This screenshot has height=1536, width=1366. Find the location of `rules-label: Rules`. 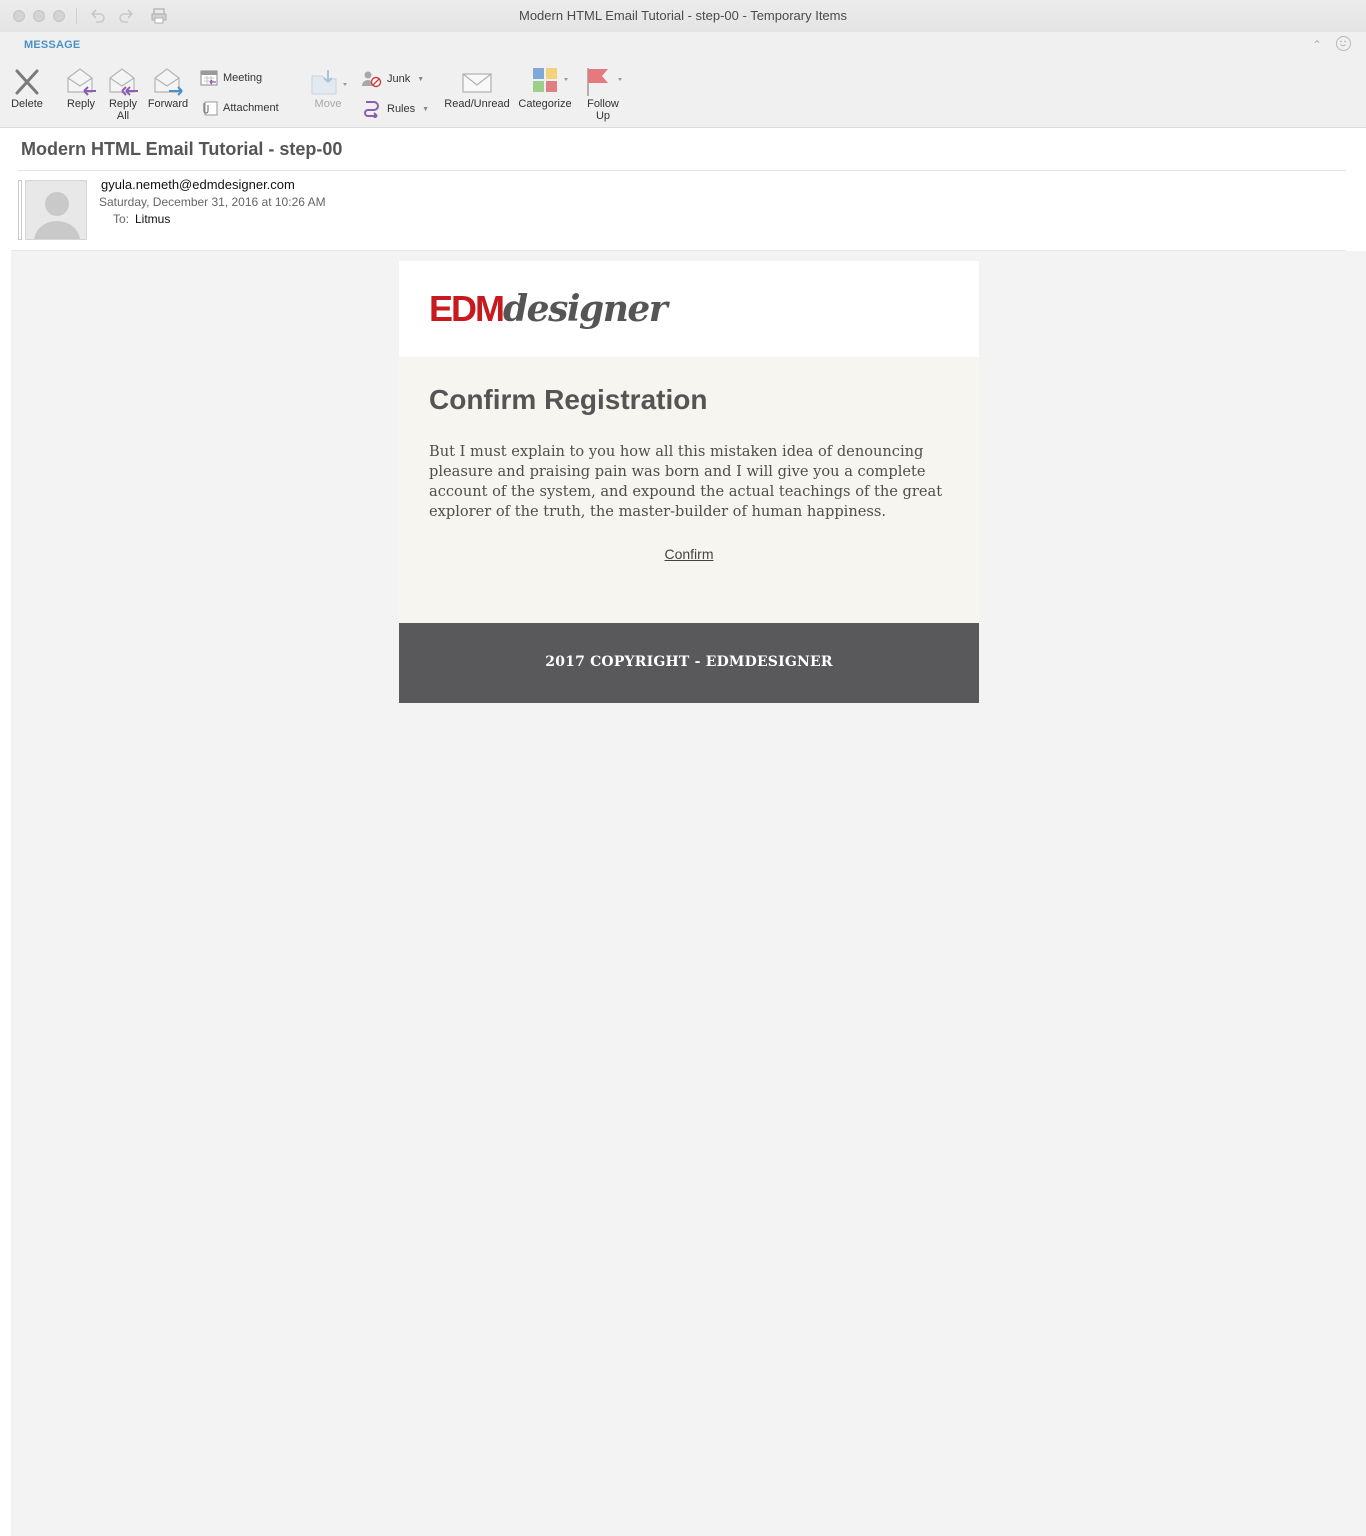

rules-label: Rules is located at coordinates (401, 109).